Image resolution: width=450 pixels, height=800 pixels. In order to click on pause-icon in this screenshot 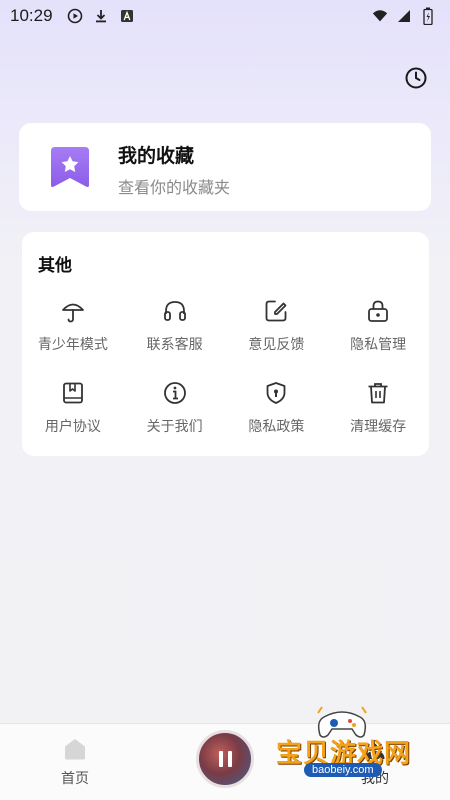, I will do `click(225, 759)`.